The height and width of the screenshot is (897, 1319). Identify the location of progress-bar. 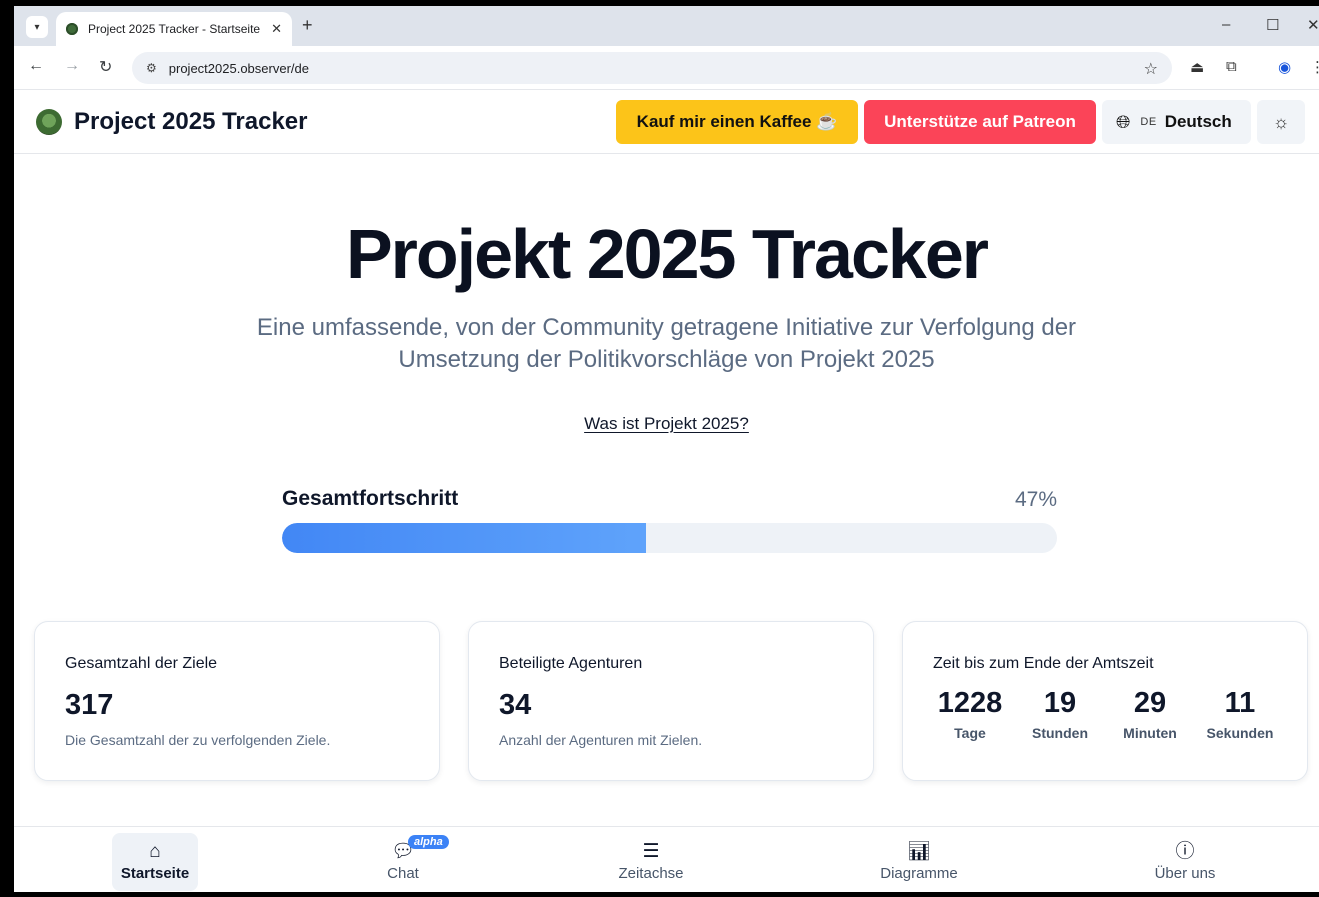
(669, 538).